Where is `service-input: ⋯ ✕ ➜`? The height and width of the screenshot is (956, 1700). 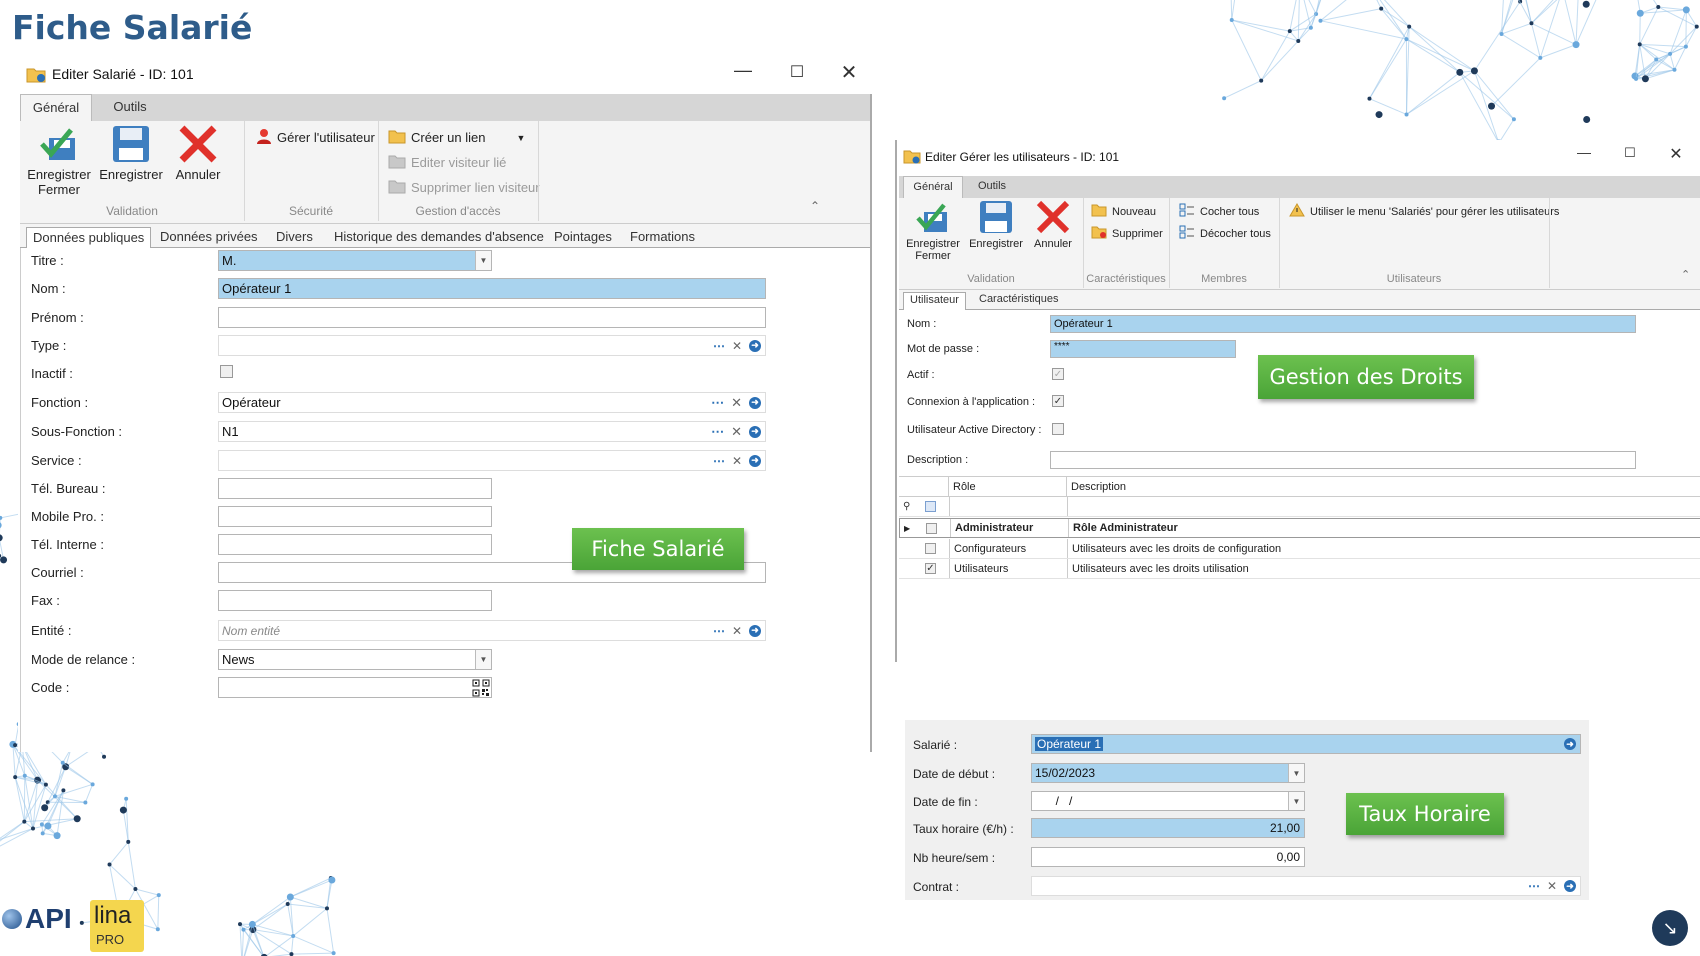 service-input: ⋯ ✕ ➜ is located at coordinates (492, 460).